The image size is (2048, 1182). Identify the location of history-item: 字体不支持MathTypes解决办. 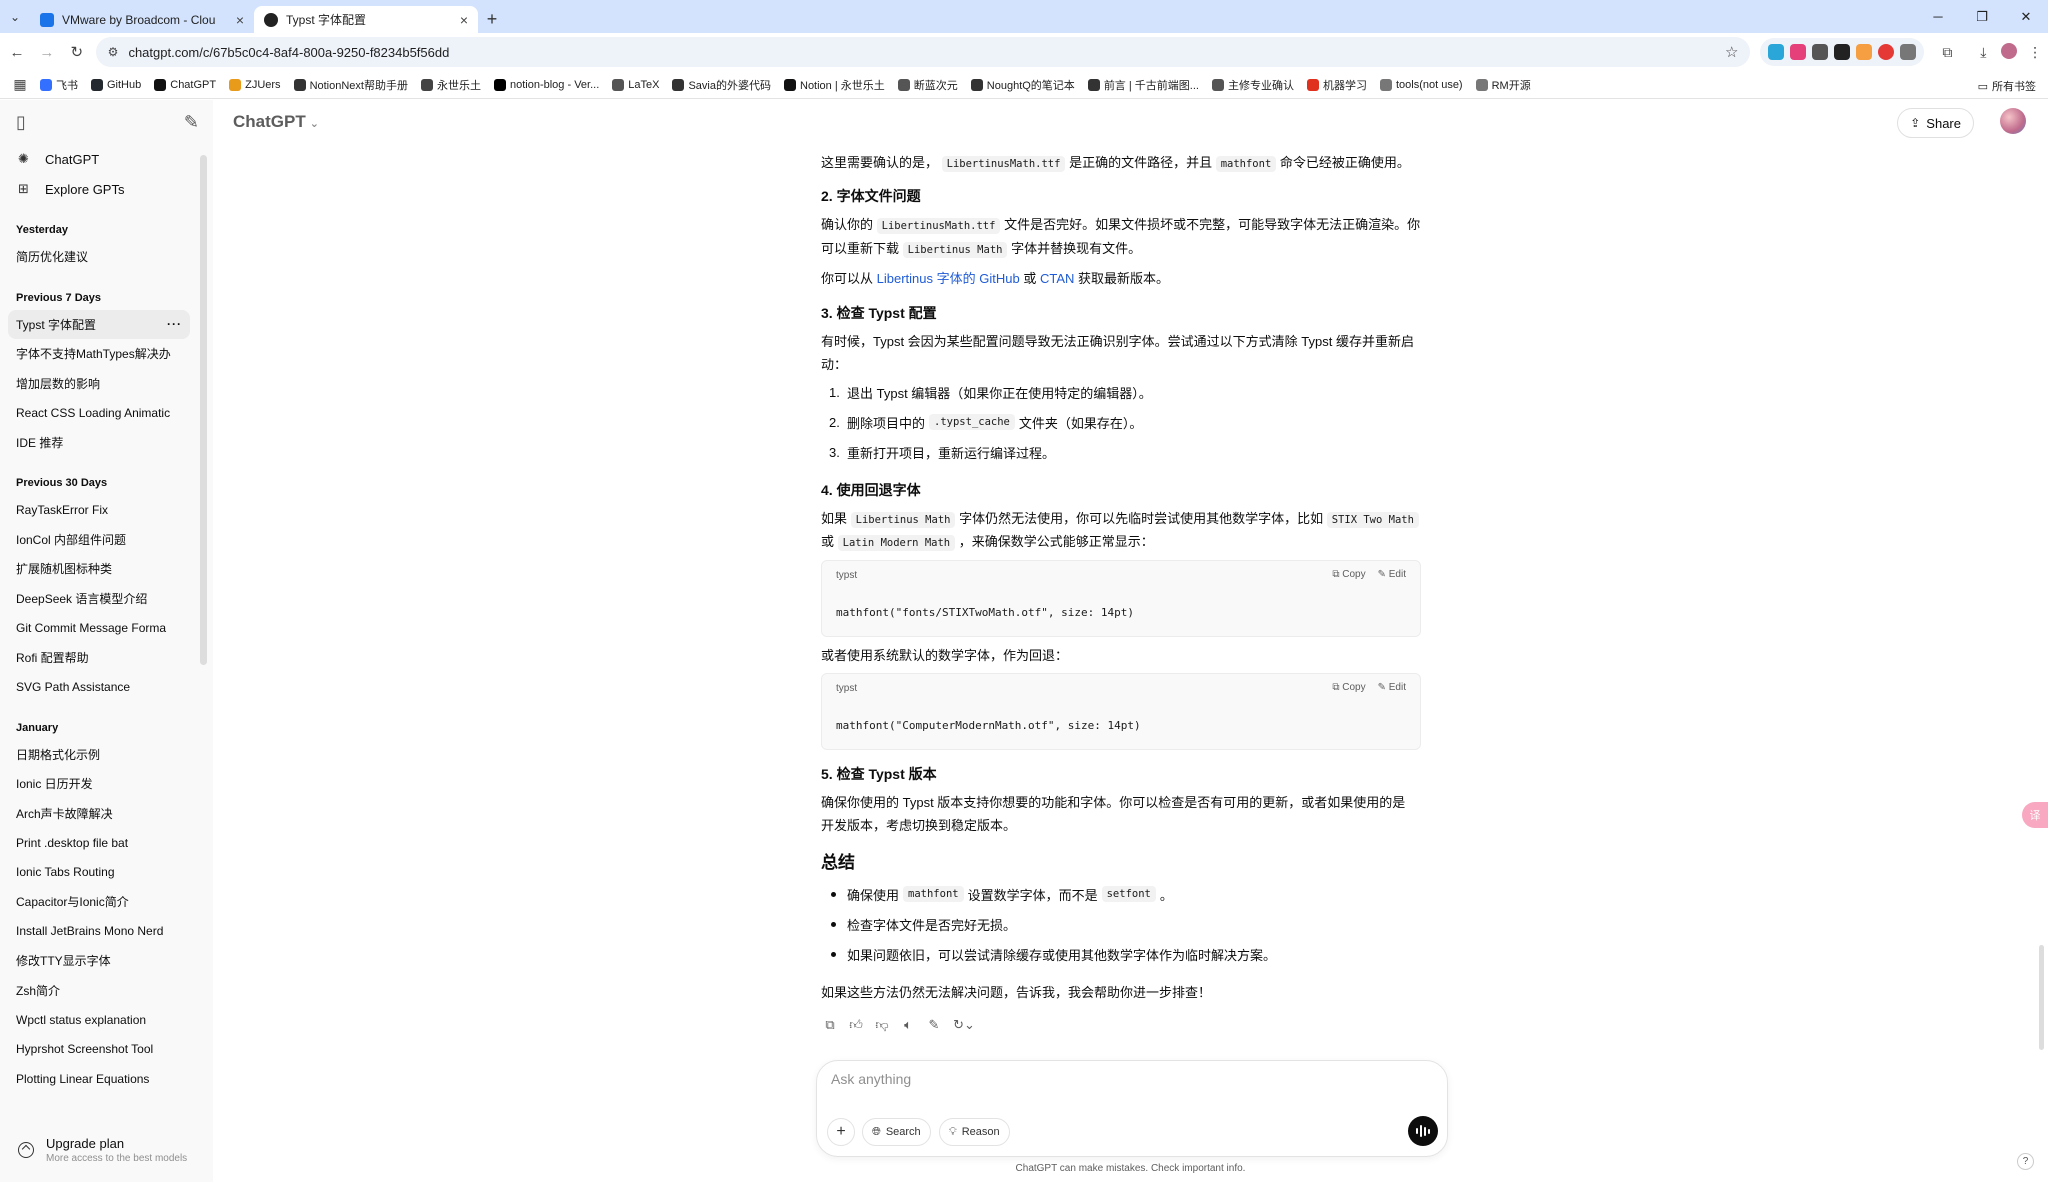
(99, 354).